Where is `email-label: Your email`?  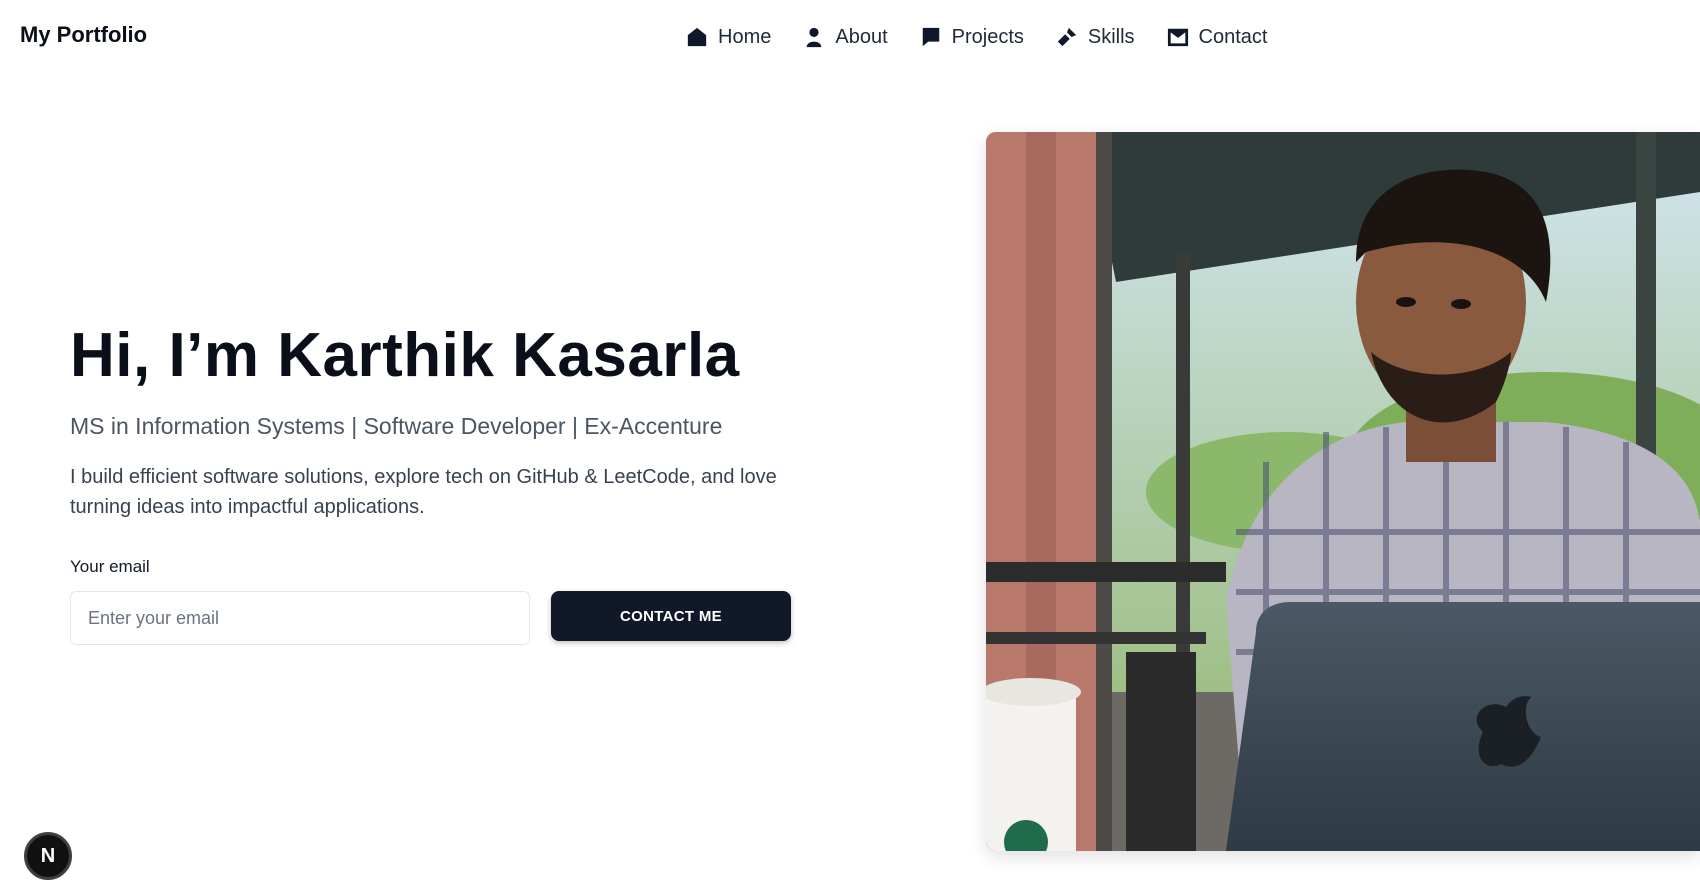
email-label: Your email is located at coordinates (110, 566).